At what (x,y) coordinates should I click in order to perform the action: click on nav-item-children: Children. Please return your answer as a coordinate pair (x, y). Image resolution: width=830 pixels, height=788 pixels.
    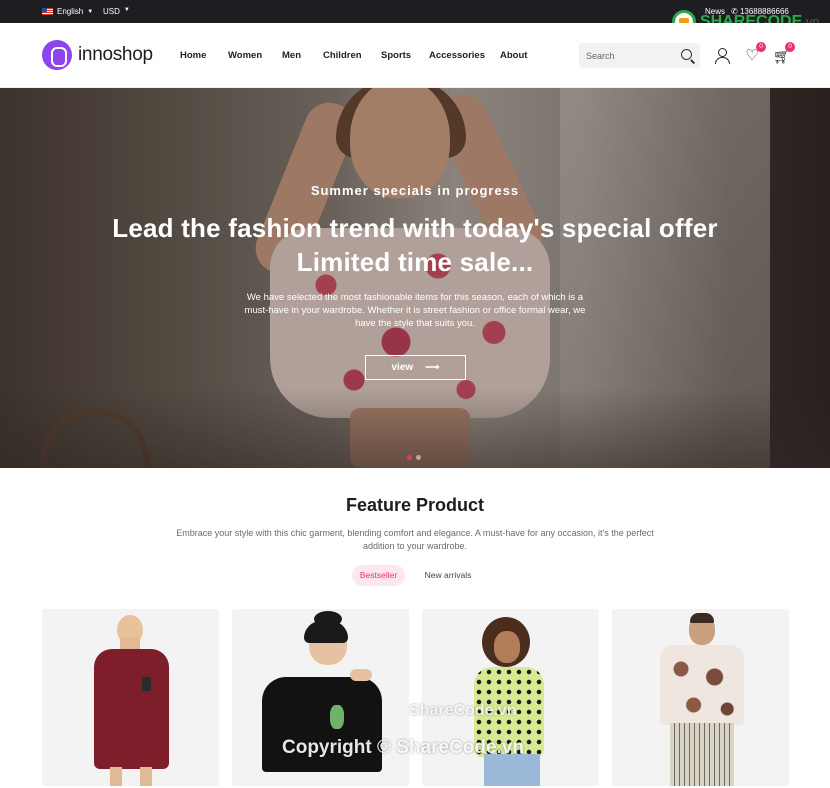
    Looking at the image, I should click on (342, 55).